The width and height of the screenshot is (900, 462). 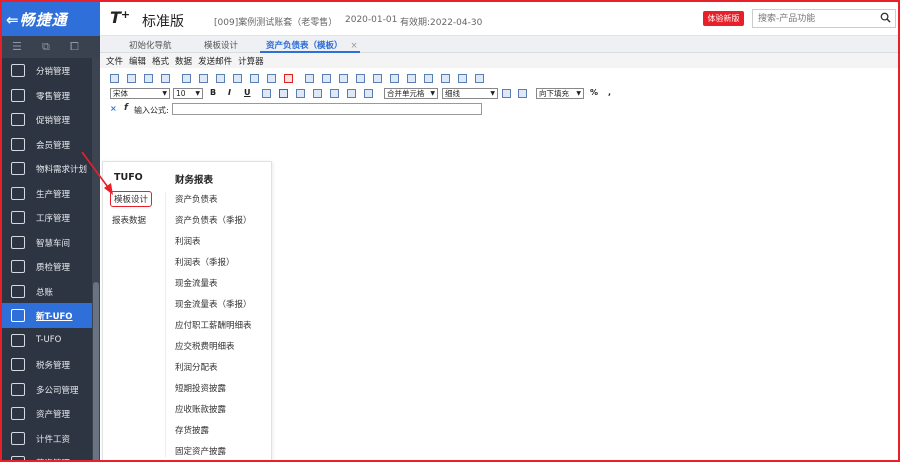 What do you see at coordinates (51, 438) in the screenshot?
I see `sidebar-item: 计件工资` at bounding box center [51, 438].